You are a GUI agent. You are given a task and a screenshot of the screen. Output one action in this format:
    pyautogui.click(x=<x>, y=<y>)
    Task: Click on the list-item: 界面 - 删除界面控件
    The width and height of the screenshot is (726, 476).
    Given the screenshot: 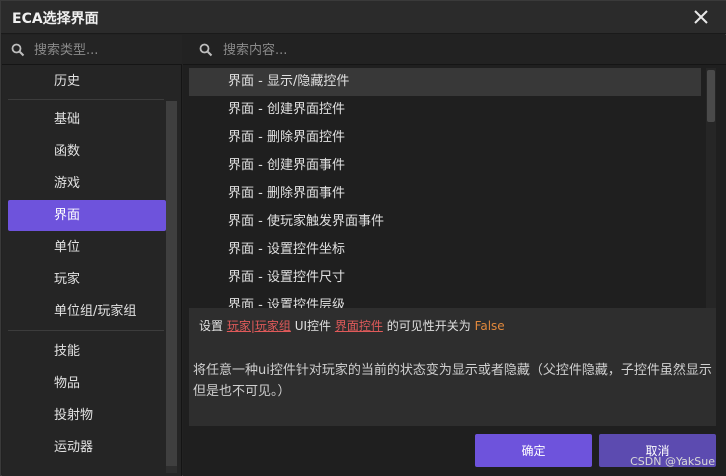 What is the action you would take?
    pyautogui.click(x=445, y=138)
    